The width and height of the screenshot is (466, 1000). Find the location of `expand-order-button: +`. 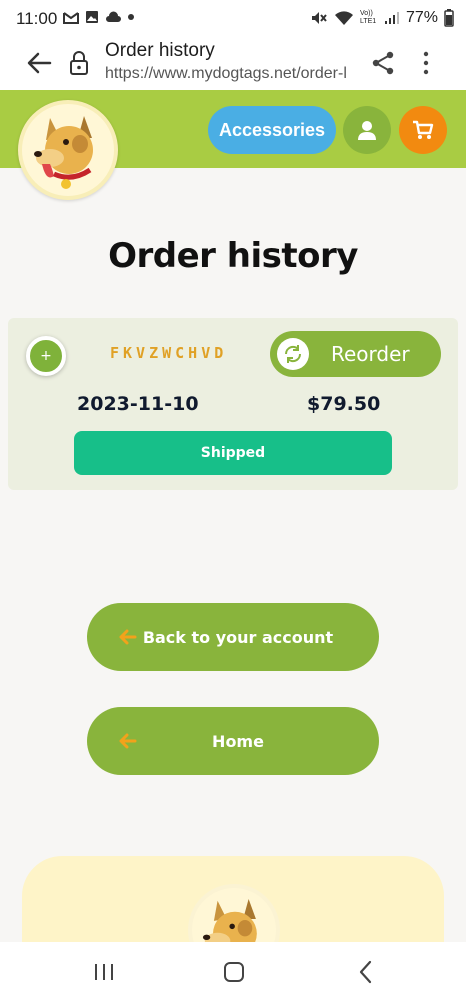

expand-order-button: + is located at coordinates (46, 356).